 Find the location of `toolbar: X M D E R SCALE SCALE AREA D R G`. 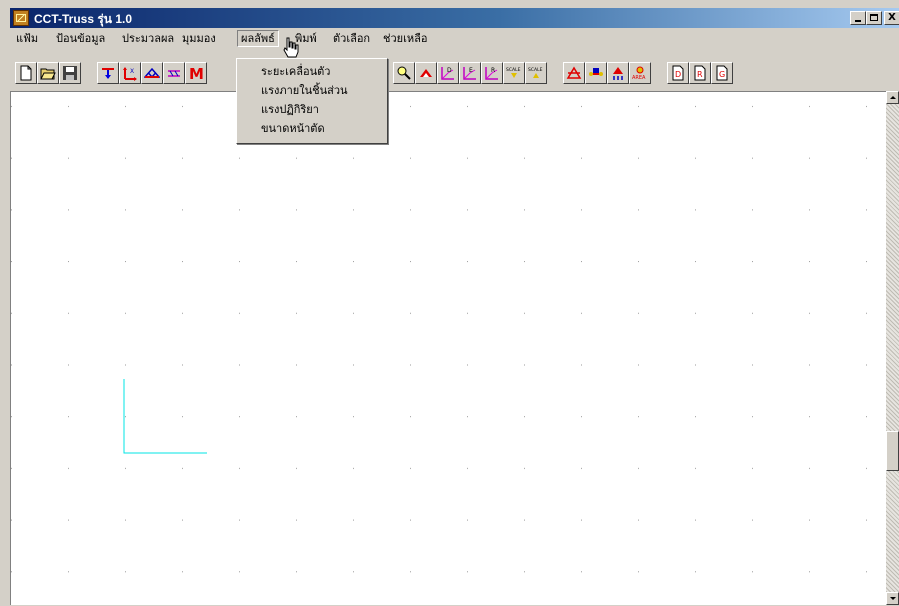

toolbar: X M D E R SCALE SCALE AREA D R G is located at coordinates (454, 69).